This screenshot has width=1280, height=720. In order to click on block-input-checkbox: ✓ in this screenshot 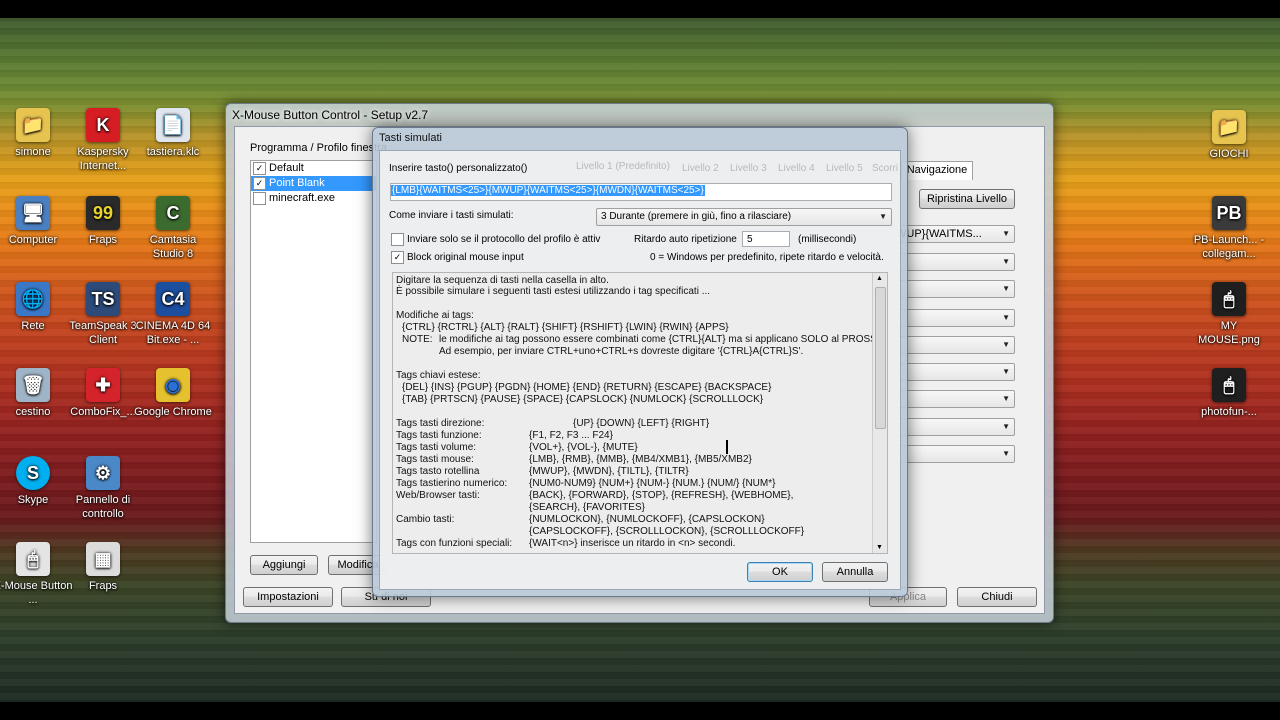, I will do `click(397, 257)`.